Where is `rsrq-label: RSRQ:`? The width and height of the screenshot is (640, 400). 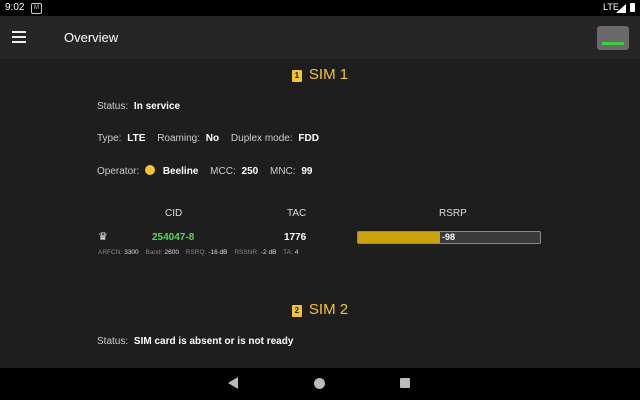
rsrq-label: RSRQ: is located at coordinates (196, 252).